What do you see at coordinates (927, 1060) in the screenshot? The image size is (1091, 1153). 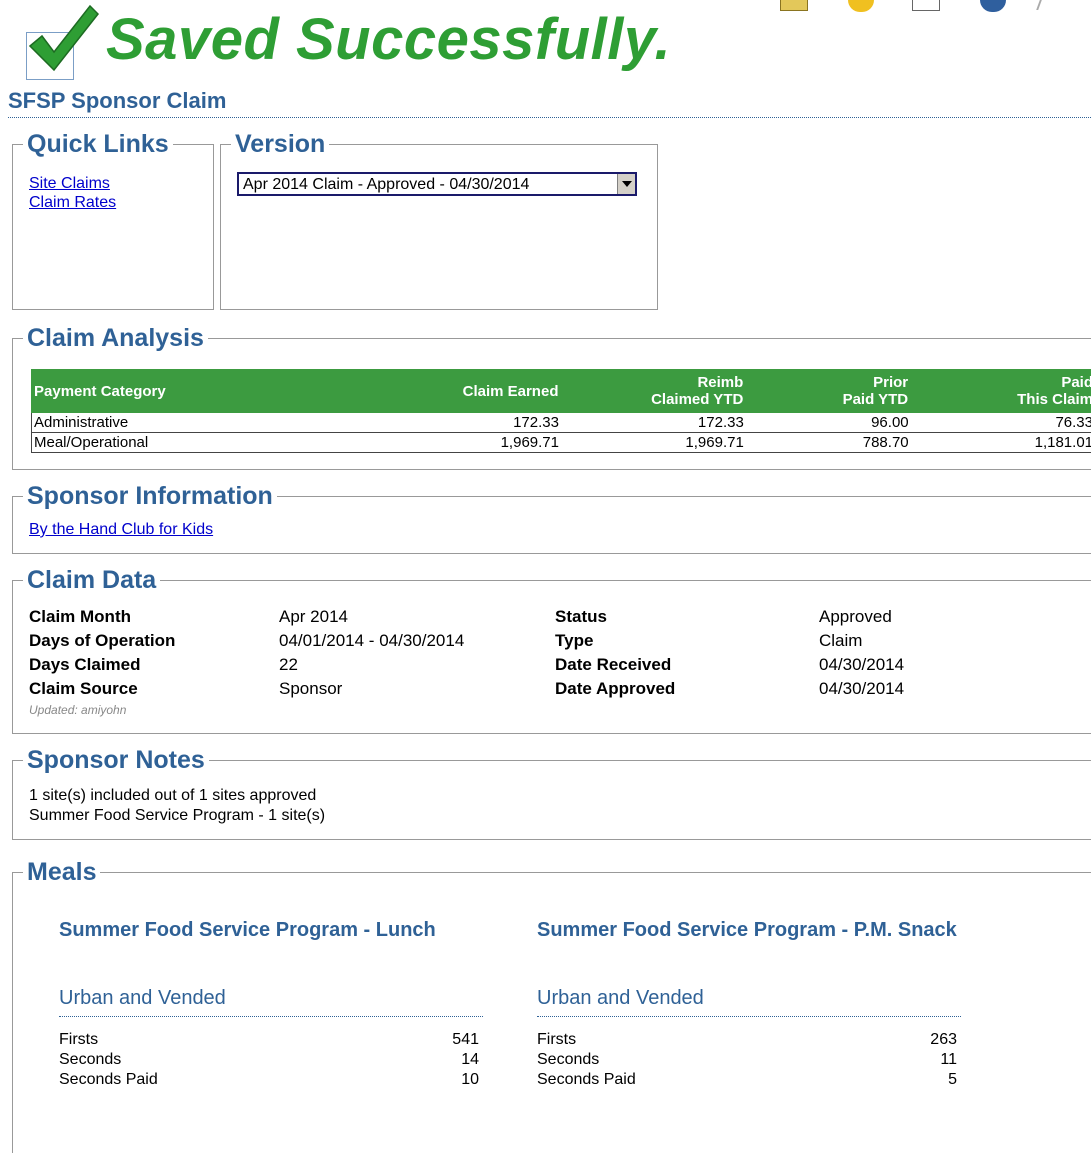 I see `meal-row-value: 11` at bounding box center [927, 1060].